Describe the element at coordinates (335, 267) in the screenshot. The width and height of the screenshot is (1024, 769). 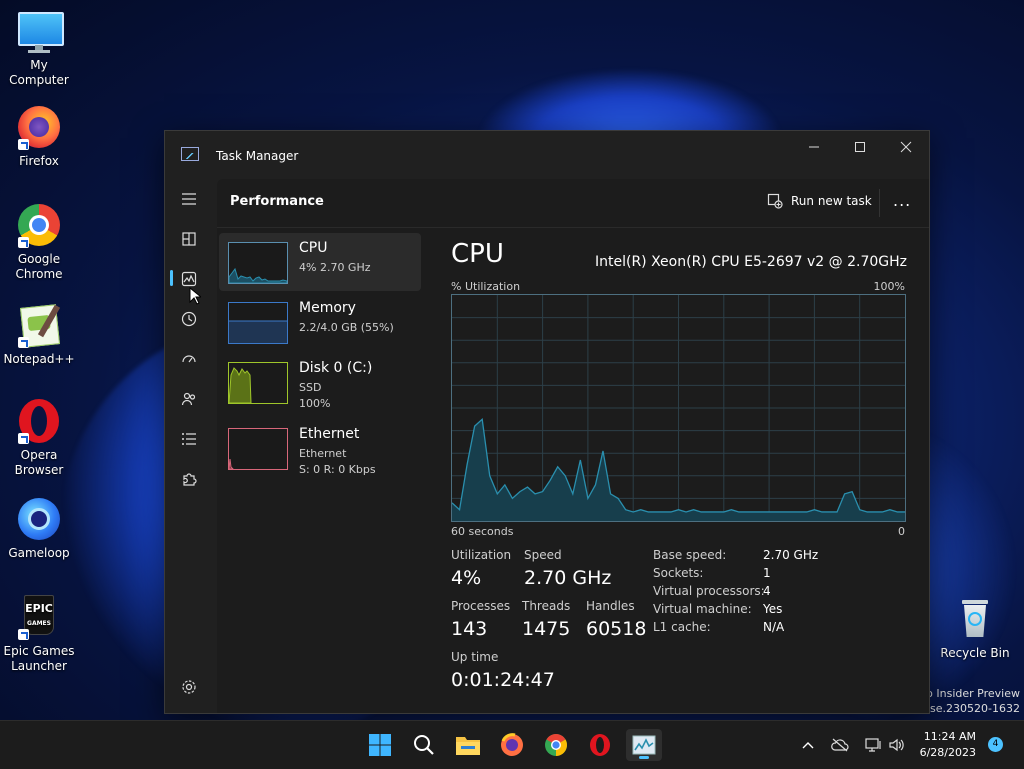
I see `list-item-detail: 4% 2.70 GHz` at that location.